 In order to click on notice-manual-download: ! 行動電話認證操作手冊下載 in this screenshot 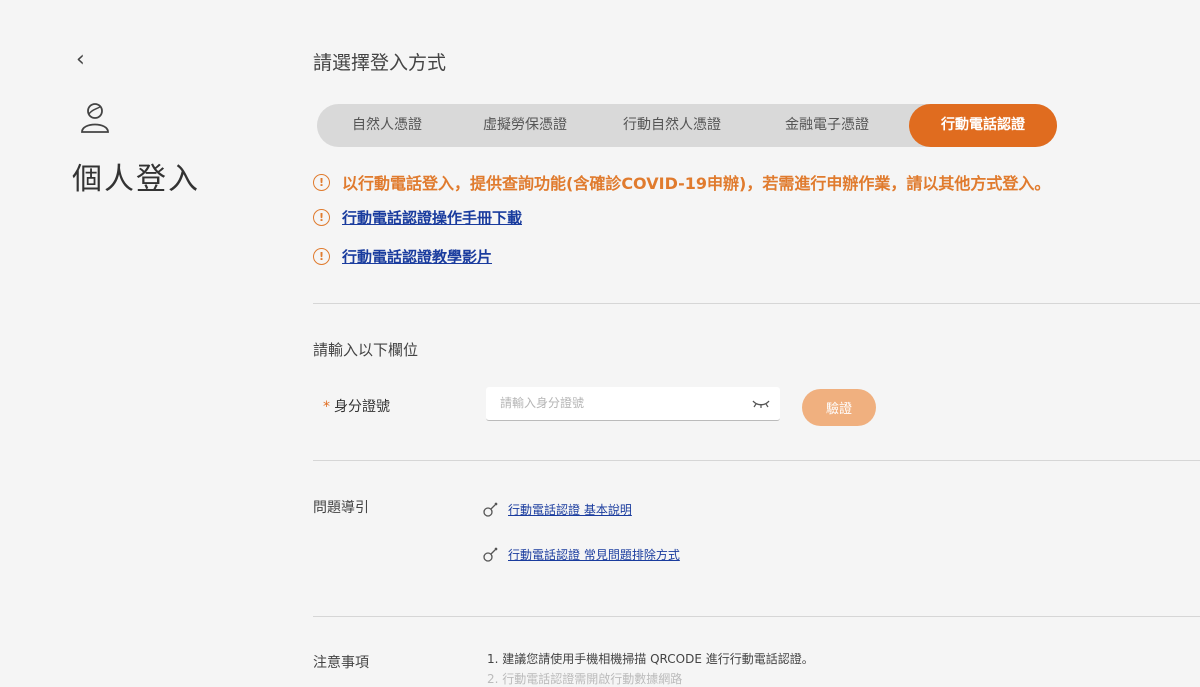, I will do `click(417, 217)`.